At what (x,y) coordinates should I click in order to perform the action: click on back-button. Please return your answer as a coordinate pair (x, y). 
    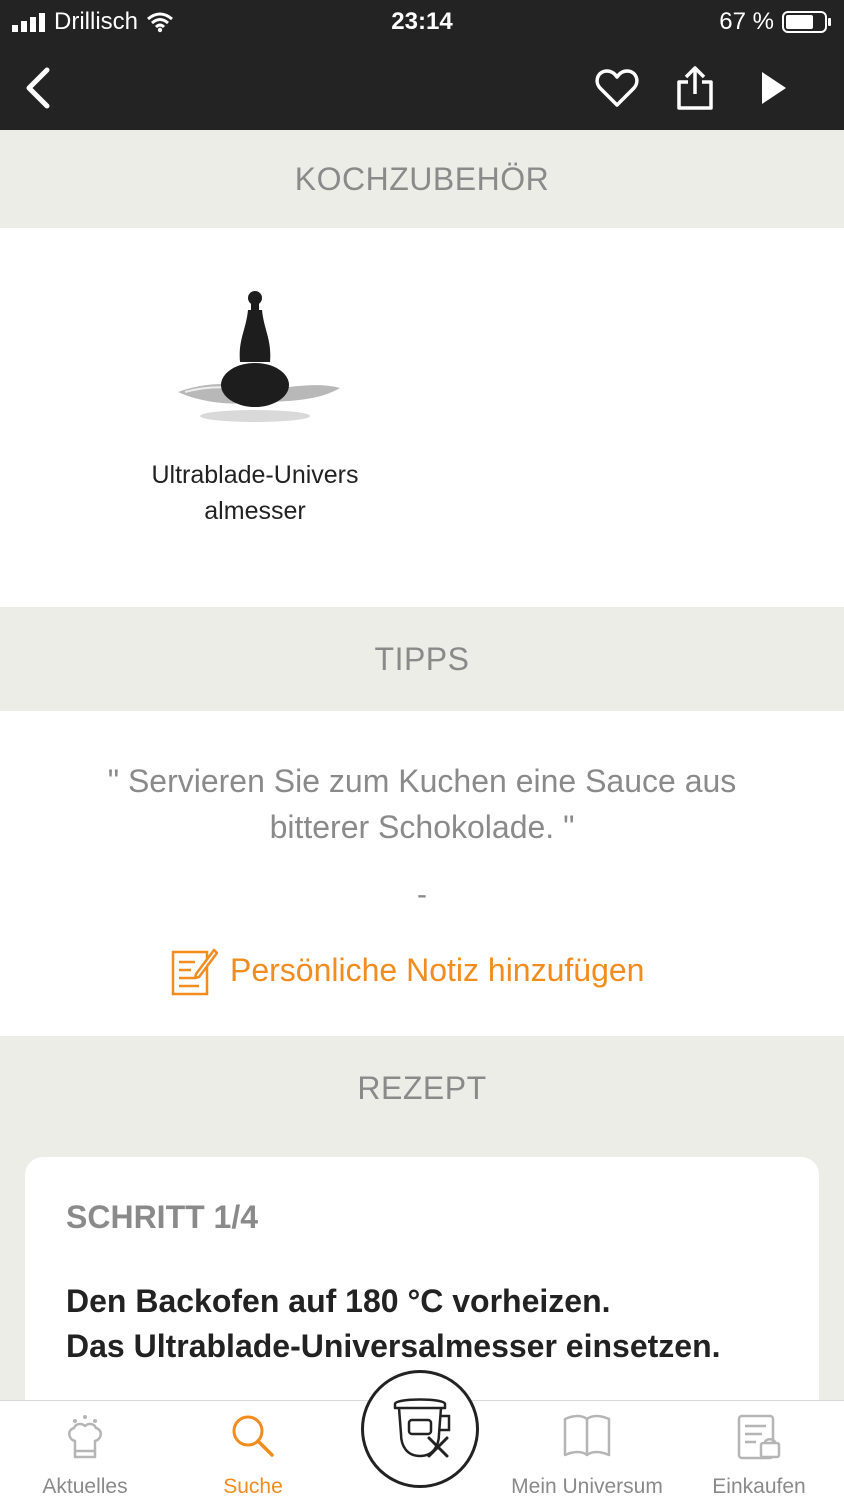
    Looking at the image, I should click on (38, 88).